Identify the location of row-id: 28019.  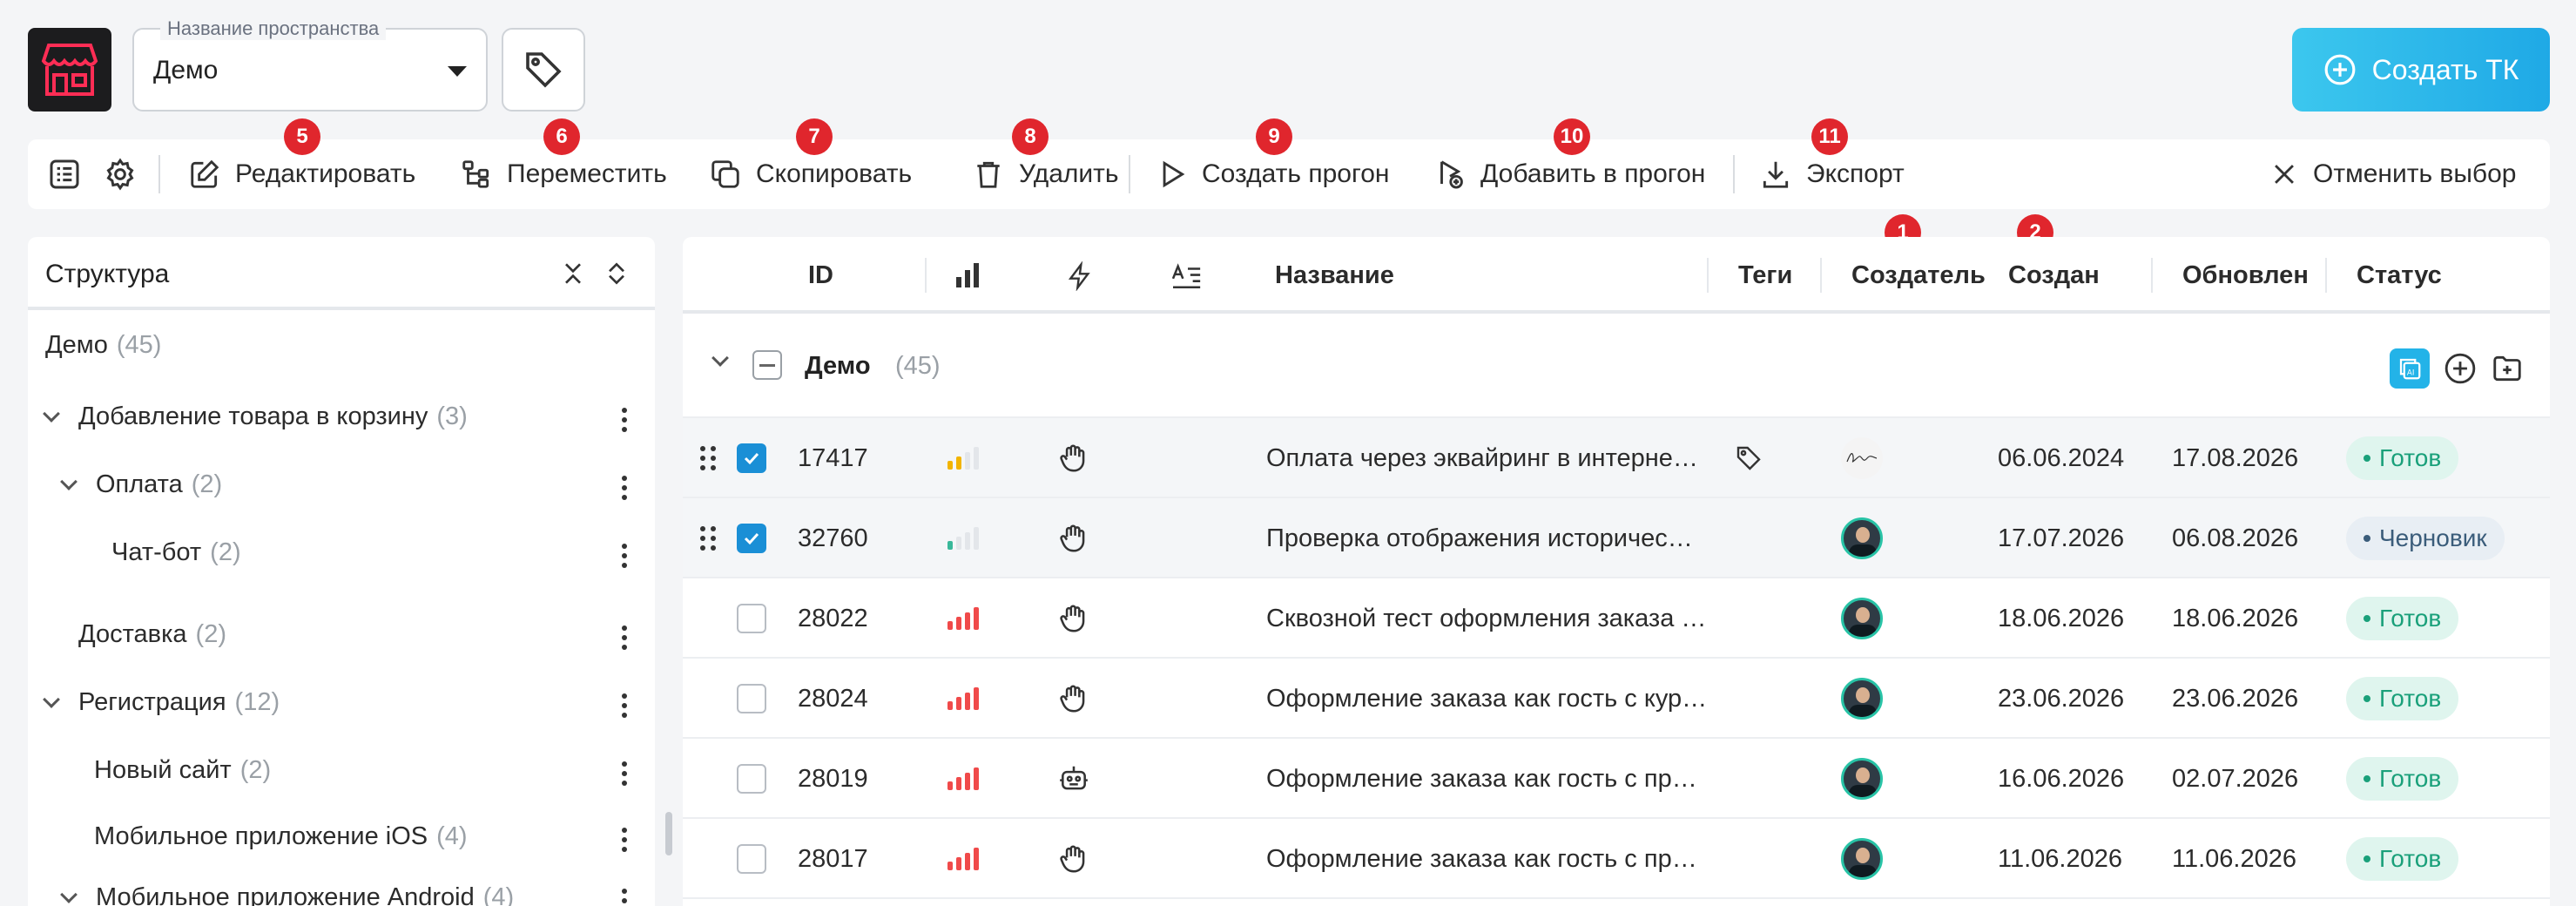
(833, 779).